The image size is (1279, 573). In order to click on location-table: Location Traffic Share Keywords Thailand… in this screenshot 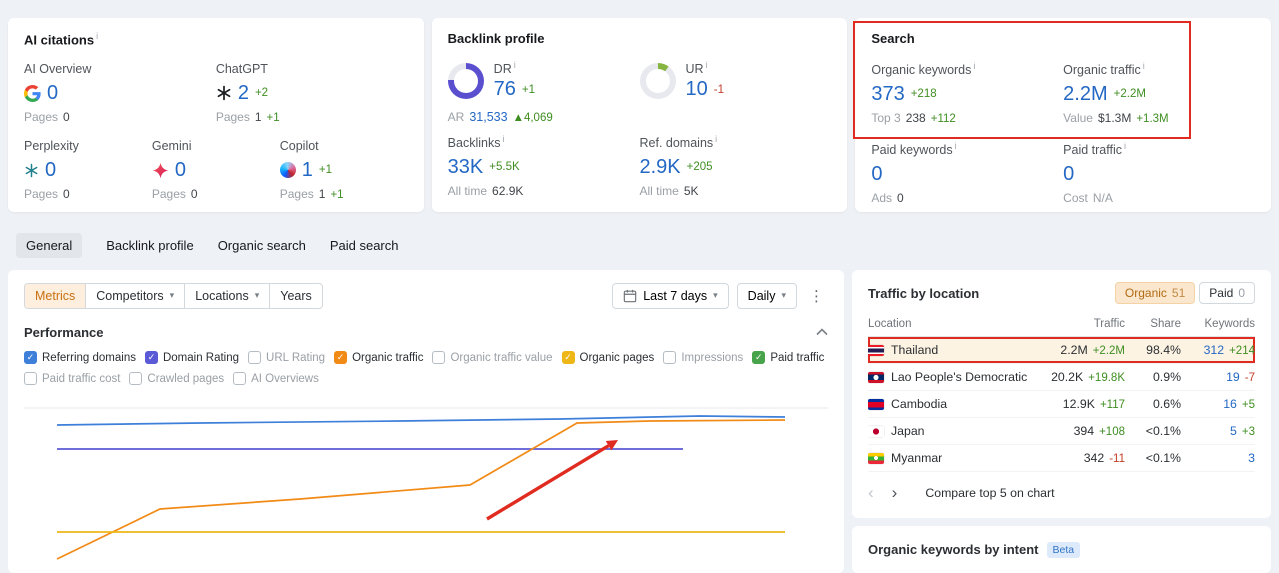, I will do `click(1061, 393)`.